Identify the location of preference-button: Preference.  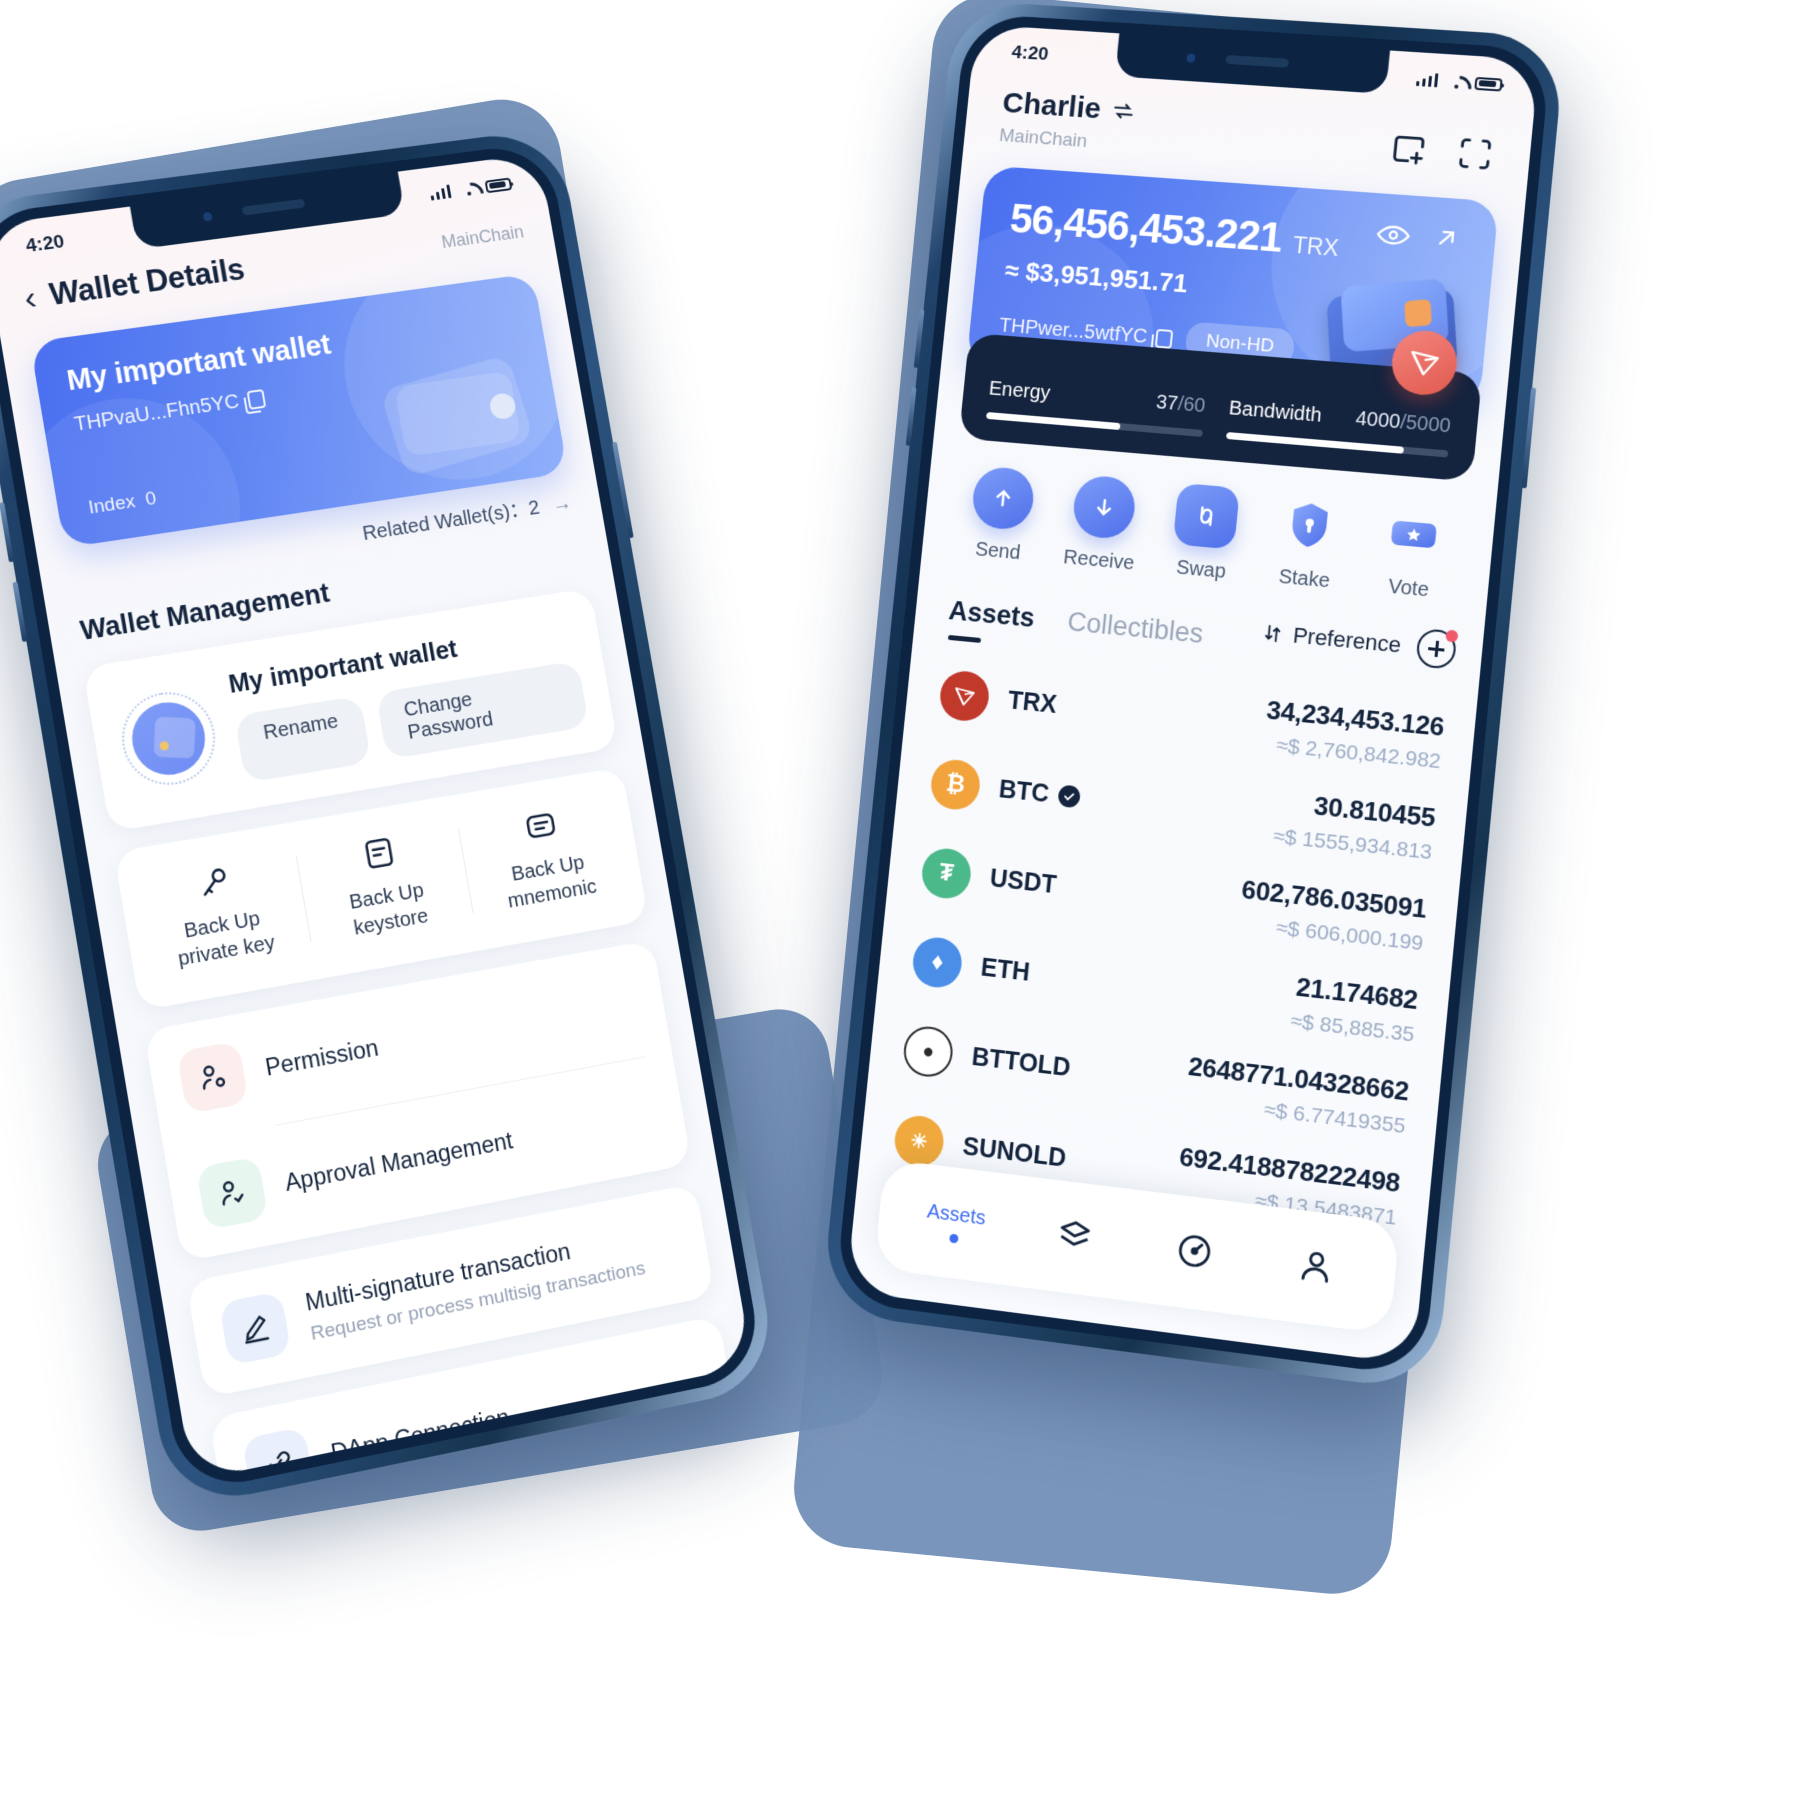
(1331, 639).